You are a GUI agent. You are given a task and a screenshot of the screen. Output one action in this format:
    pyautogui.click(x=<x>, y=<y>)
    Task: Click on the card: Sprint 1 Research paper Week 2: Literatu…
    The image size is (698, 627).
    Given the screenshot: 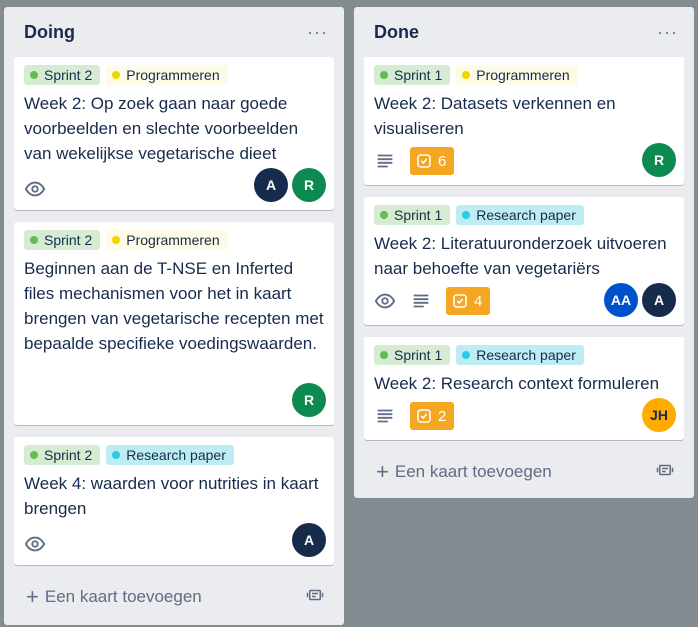 What is the action you would take?
    pyautogui.click(x=524, y=261)
    